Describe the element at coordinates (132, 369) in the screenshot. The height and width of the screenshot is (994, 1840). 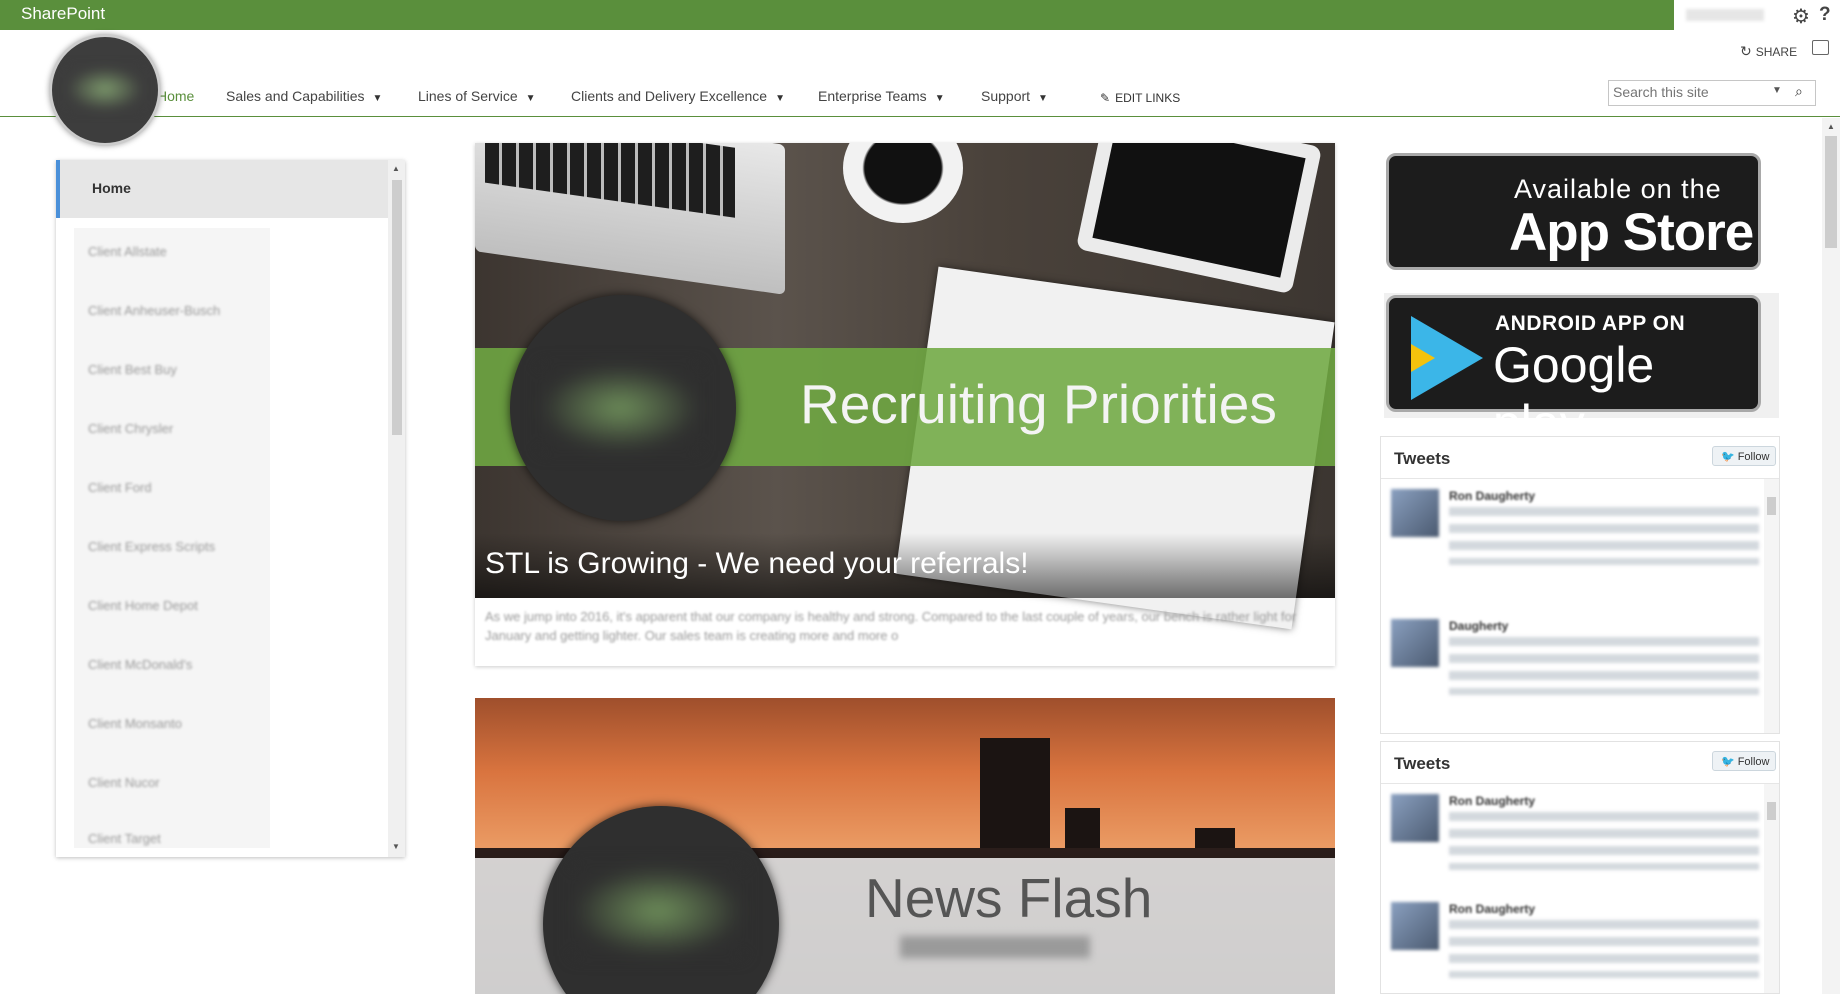
I see `quick-launch-item: Client Best Buy` at that location.